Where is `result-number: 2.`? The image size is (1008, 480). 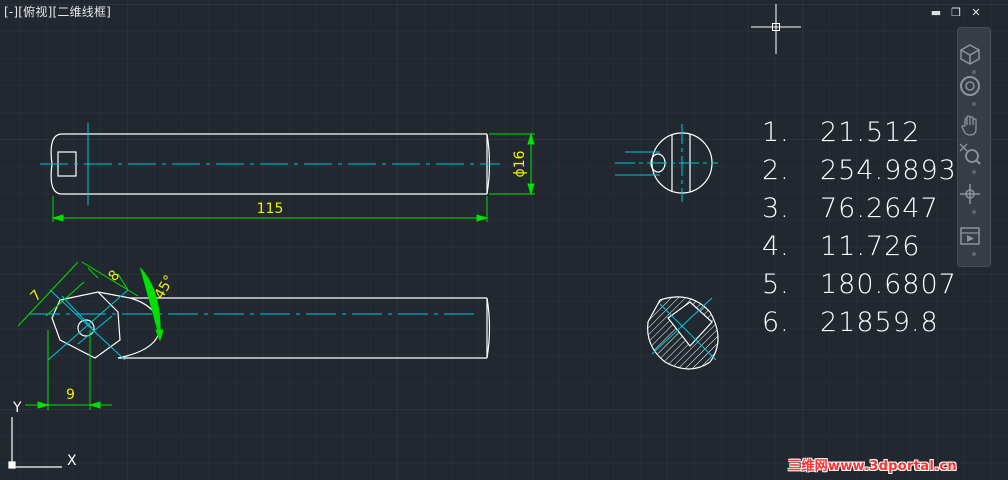 result-number: 2. is located at coordinates (776, 170).